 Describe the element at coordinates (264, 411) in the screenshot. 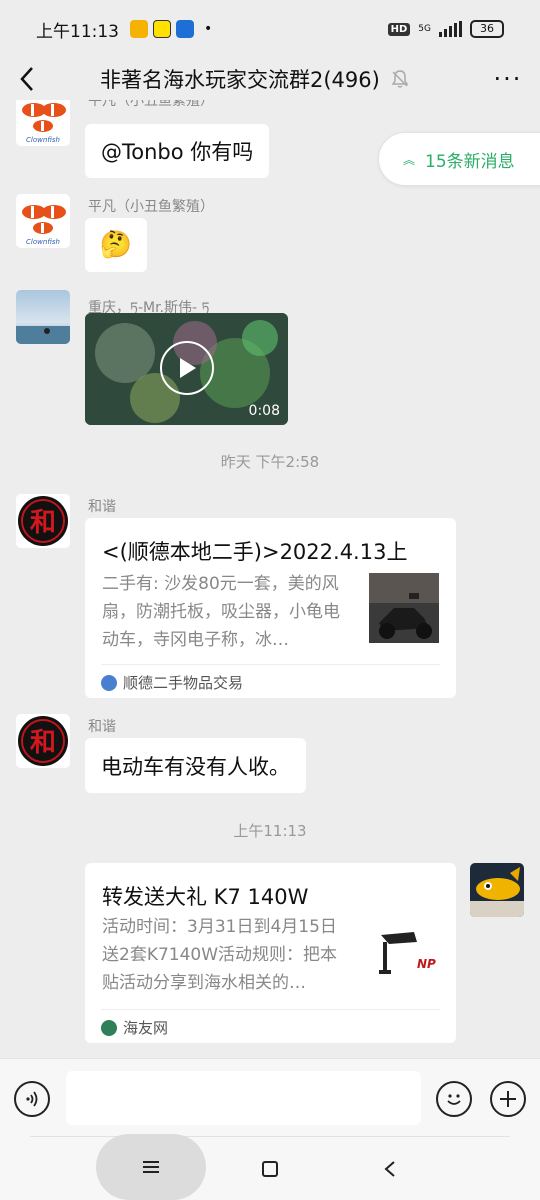

I see `video-duration: 0:08` at that location.